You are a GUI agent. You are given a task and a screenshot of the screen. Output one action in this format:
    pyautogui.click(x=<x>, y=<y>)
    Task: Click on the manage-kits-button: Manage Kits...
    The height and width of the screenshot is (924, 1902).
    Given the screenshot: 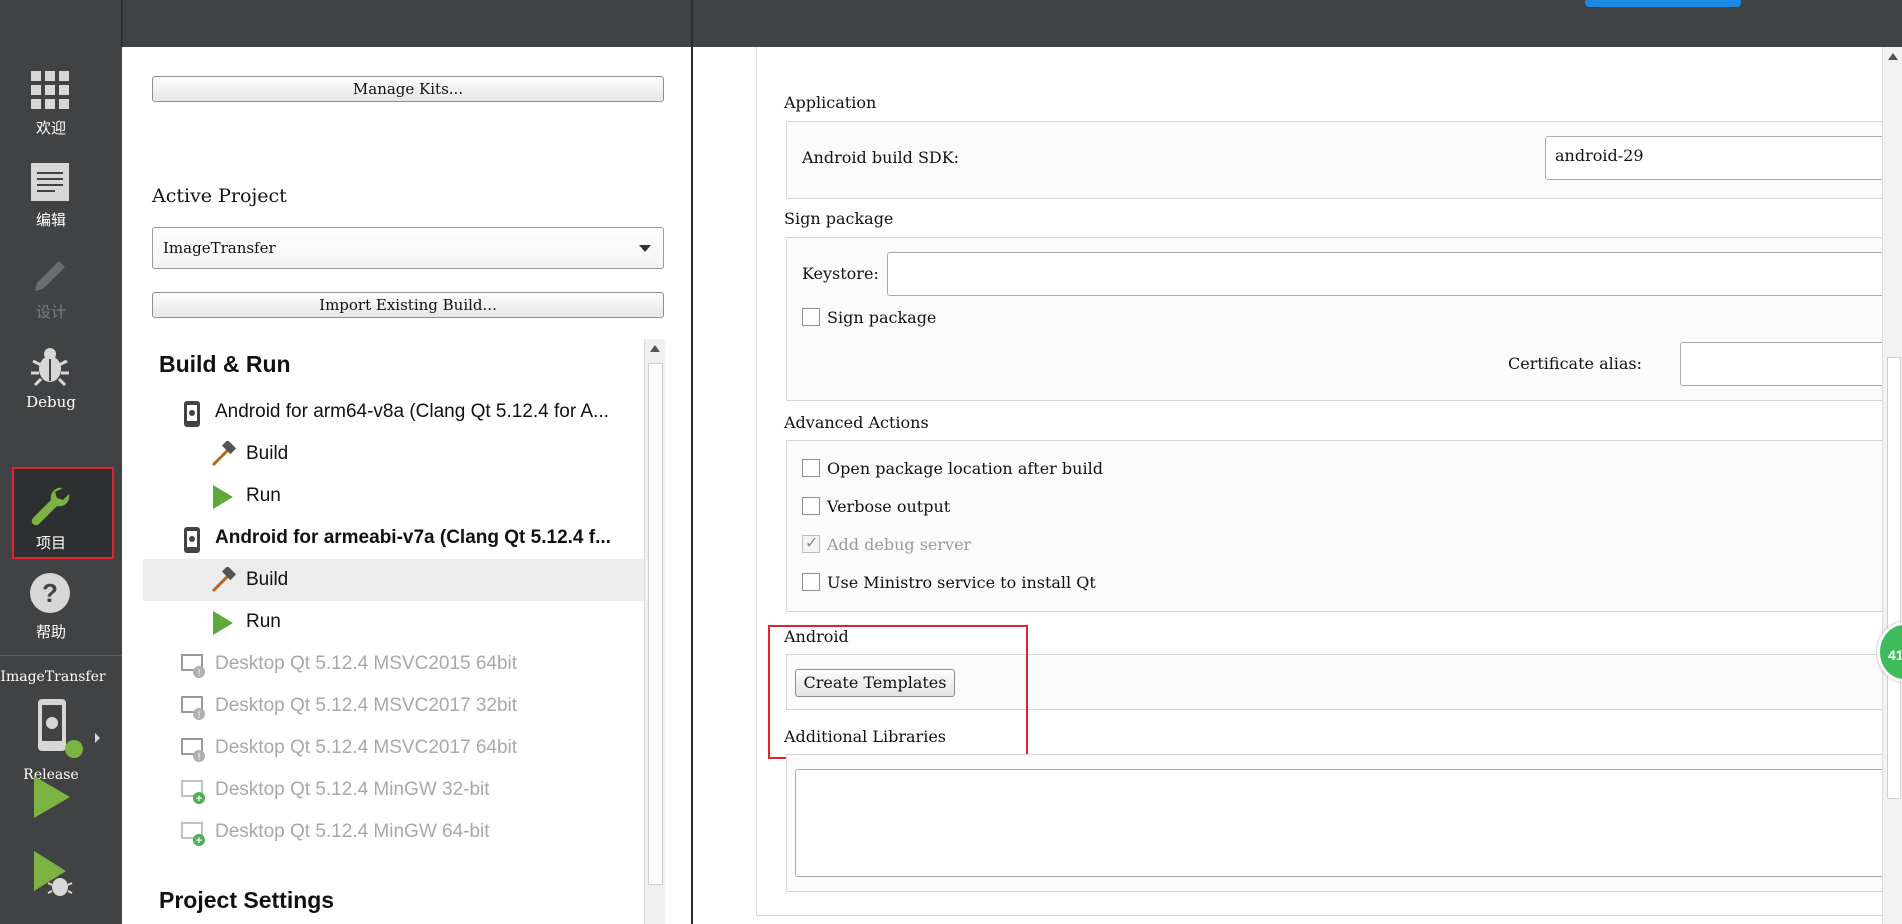 What is the action you would take?
    pyautogui.click(x=408, y=89)
    